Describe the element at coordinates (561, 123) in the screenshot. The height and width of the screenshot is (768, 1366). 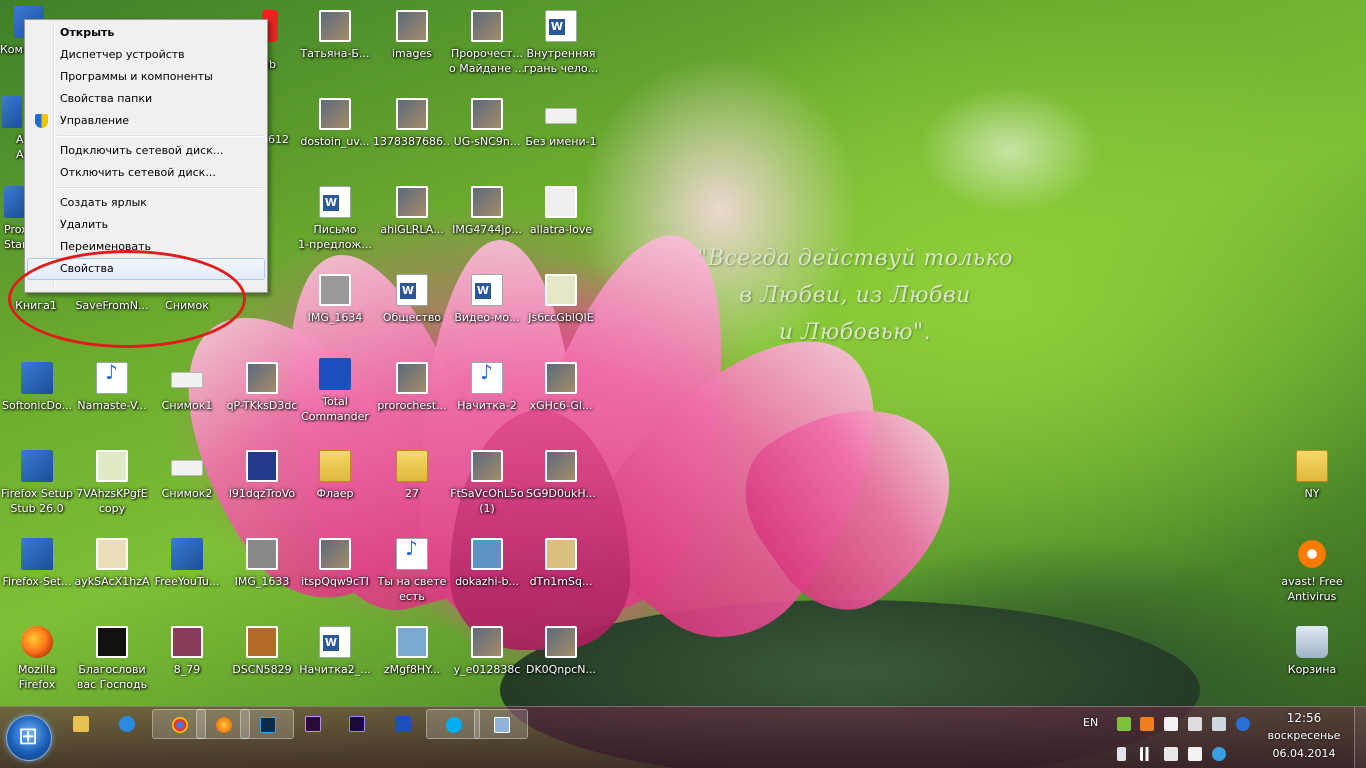
I see `desktop-icon: Без имени-1` at that location.